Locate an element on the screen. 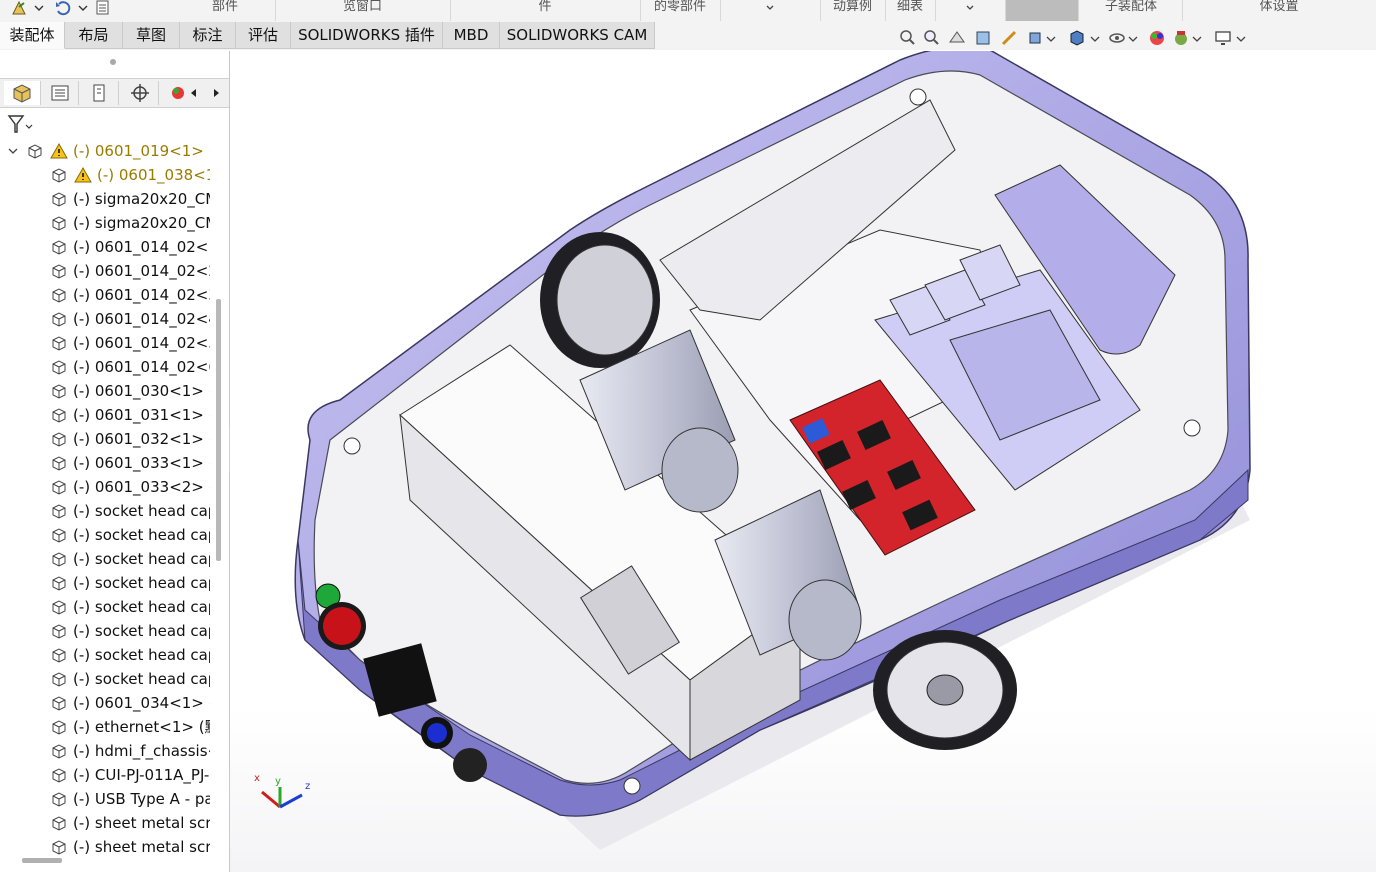 This screenshot has height=872, width=1376. coordinate-triad: x y z is located at coordinates (282, 791).